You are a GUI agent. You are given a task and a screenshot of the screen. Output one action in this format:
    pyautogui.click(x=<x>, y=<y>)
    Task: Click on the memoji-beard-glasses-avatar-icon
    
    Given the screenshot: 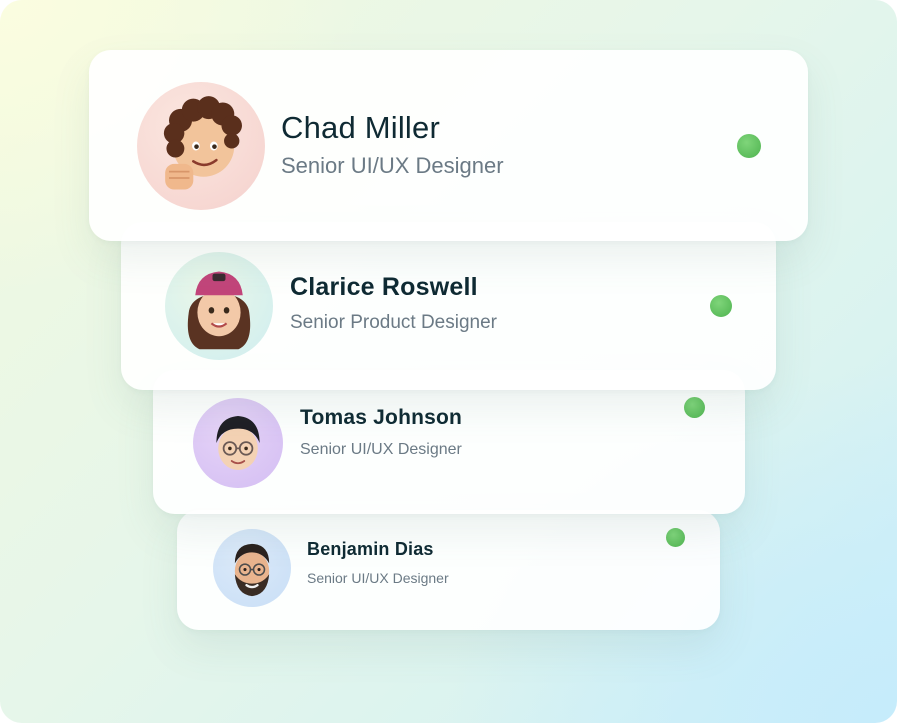 What is the action you would take?
    pyautogui.click(x=252, y=570)
    